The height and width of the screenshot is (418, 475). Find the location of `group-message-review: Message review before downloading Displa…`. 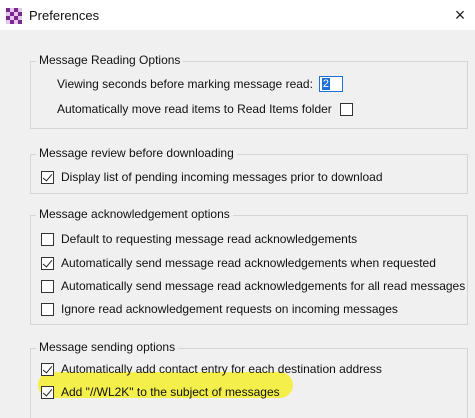

group-message-review: Message review before downloading Displa… is located at coordinates (249, 170).